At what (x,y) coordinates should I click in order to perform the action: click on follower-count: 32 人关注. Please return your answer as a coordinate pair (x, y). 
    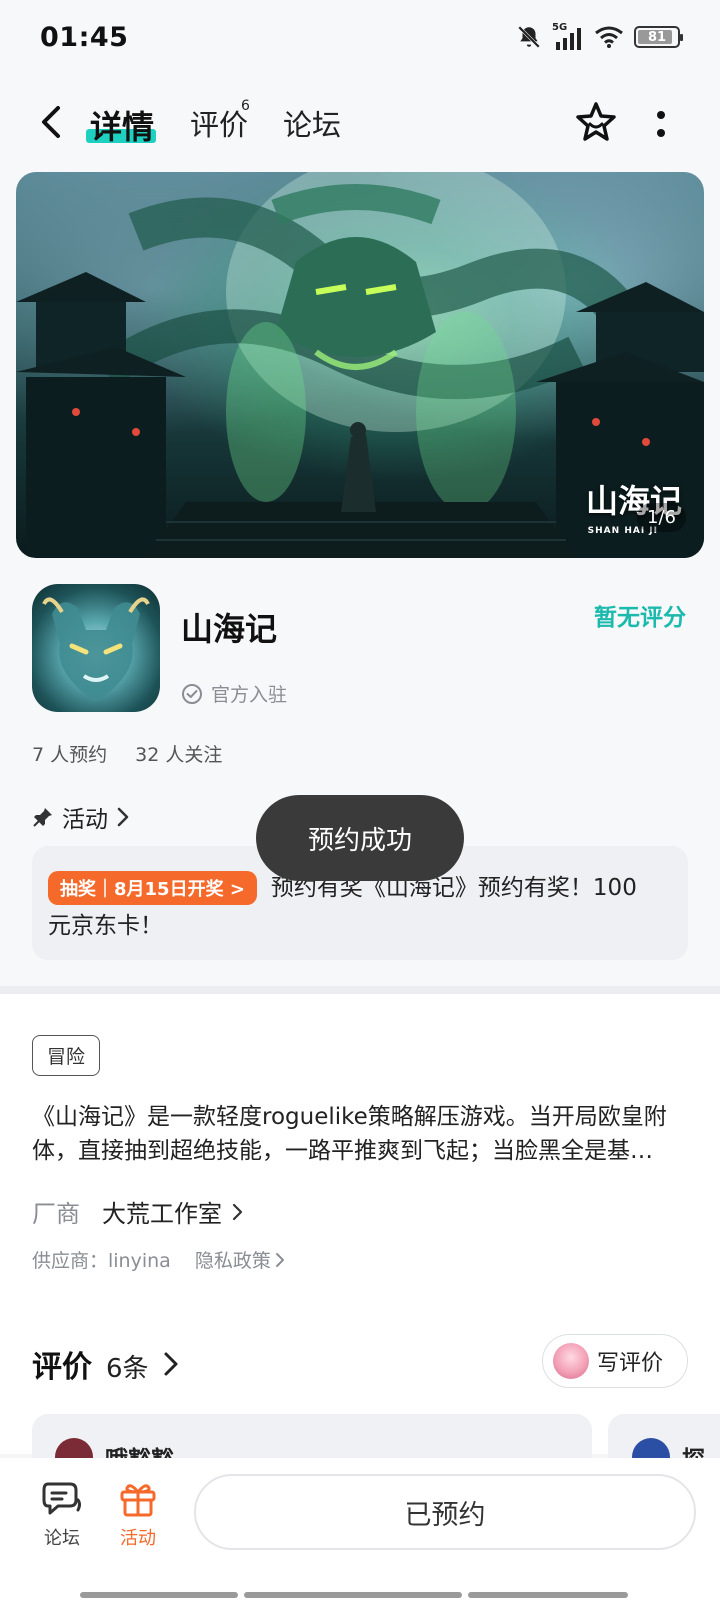
    Looking at the image, I should click on (179, 755).